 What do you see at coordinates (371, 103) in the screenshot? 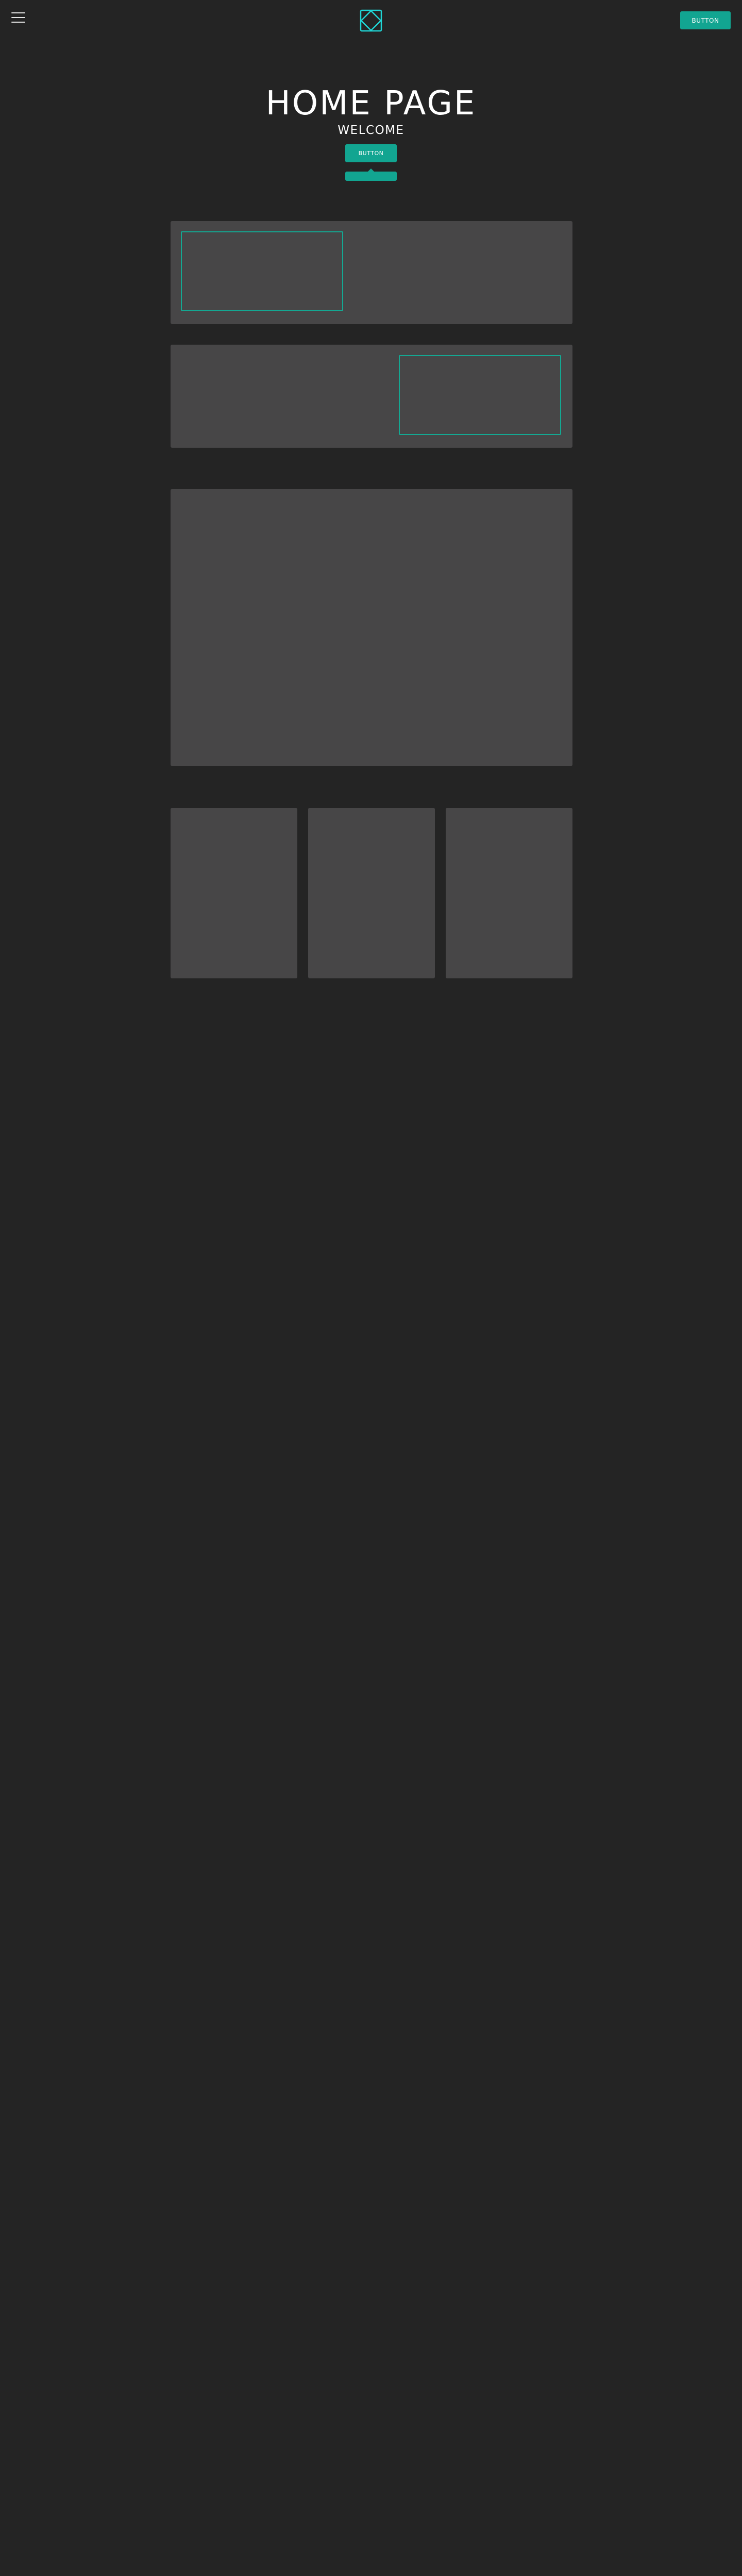
I see `page-title: HOME PAGE` at bounding box center [371, 103].